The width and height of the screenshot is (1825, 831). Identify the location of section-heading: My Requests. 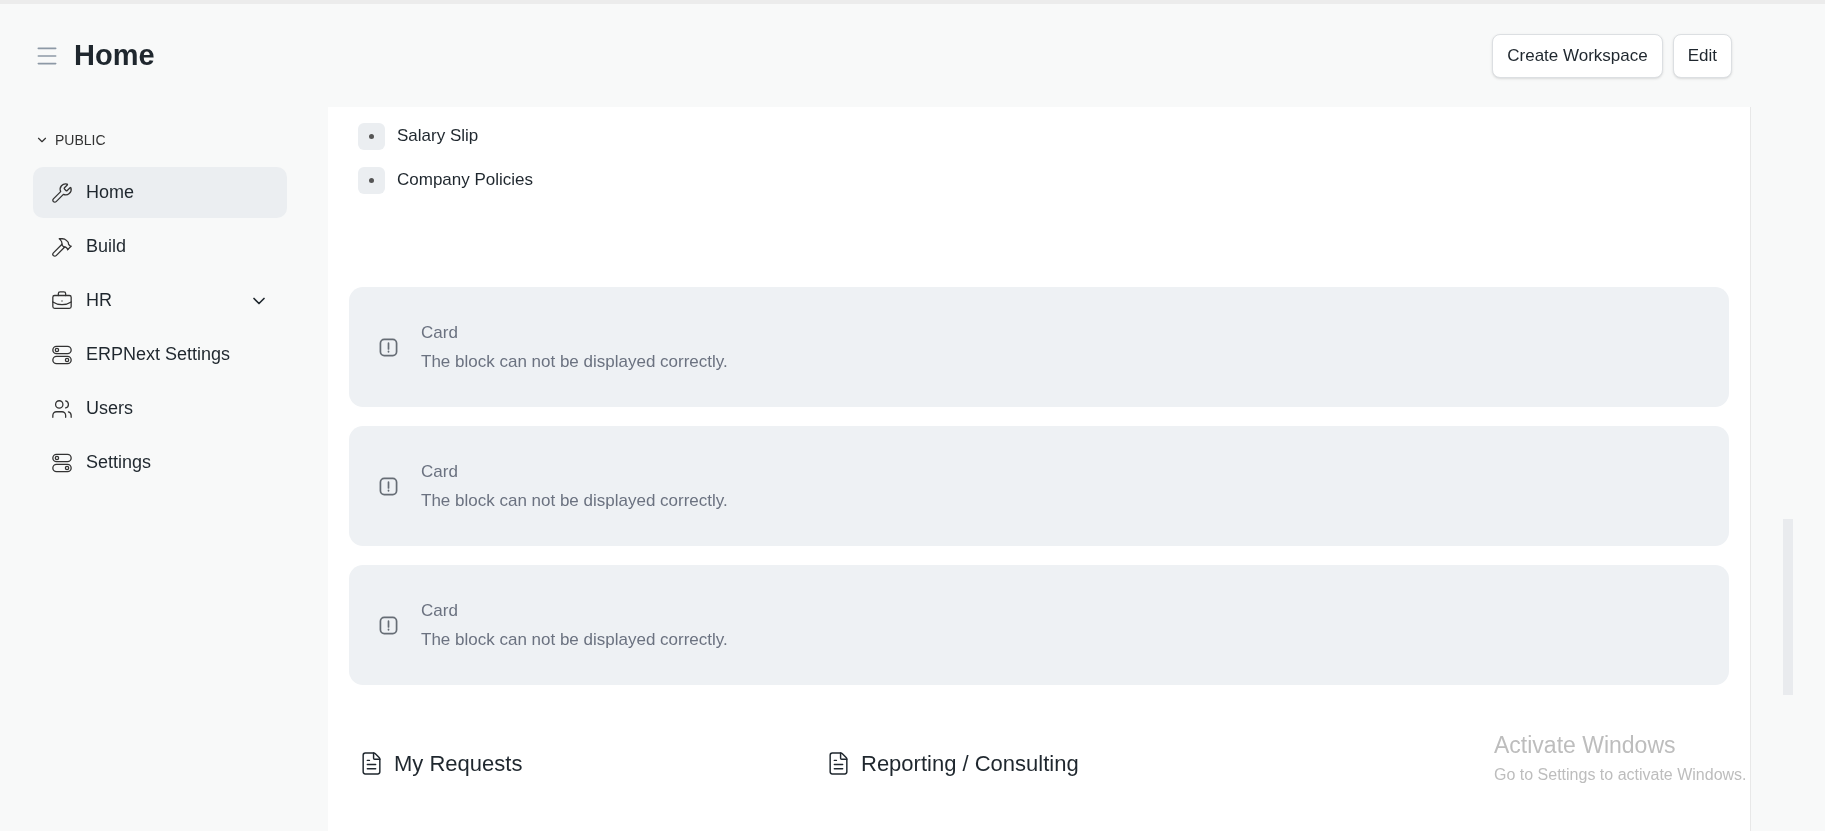
(458, 764).